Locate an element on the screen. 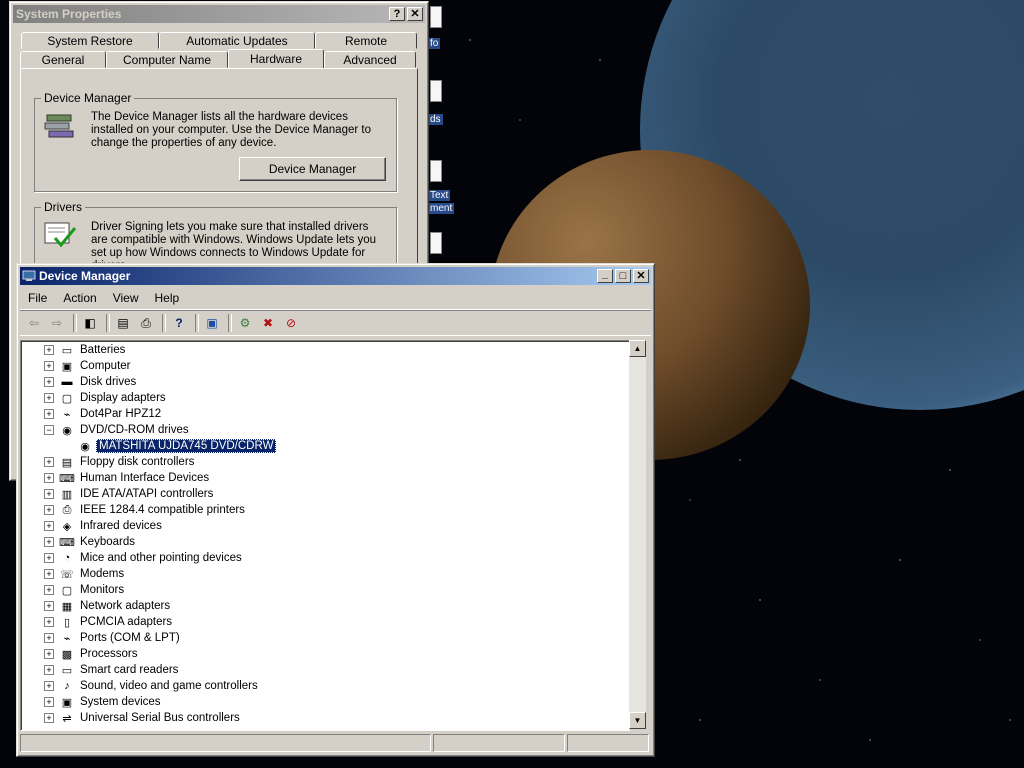 The width and height of the screenshot is (1024, 768). status-pane is located at coordinates (499, 743).